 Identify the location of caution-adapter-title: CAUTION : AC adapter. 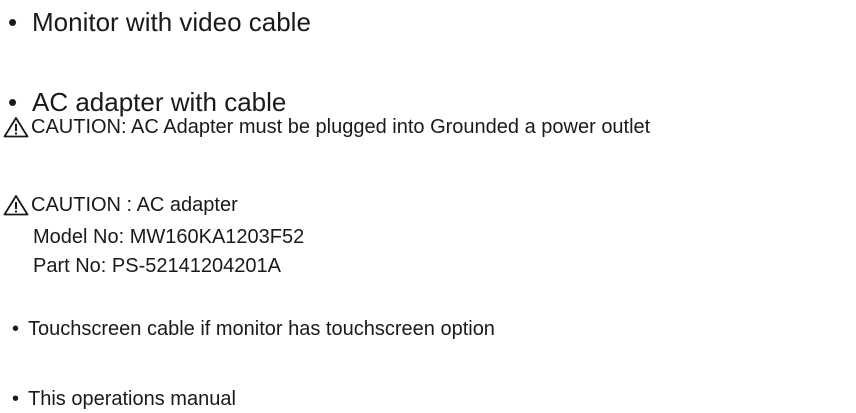
(134, 205).